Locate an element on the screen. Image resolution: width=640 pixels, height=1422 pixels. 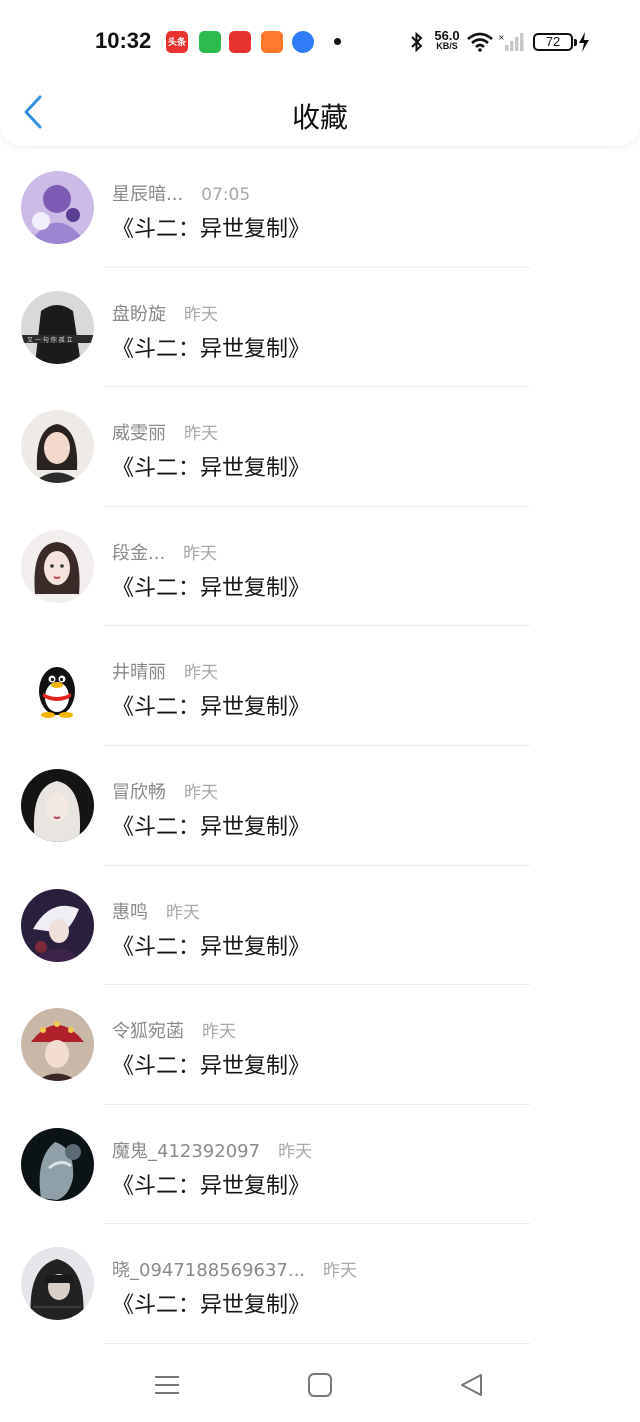
favorite-item: 星辰暗... 07:05 《斗二：异世复制》 is located at coordinates (320, 208).